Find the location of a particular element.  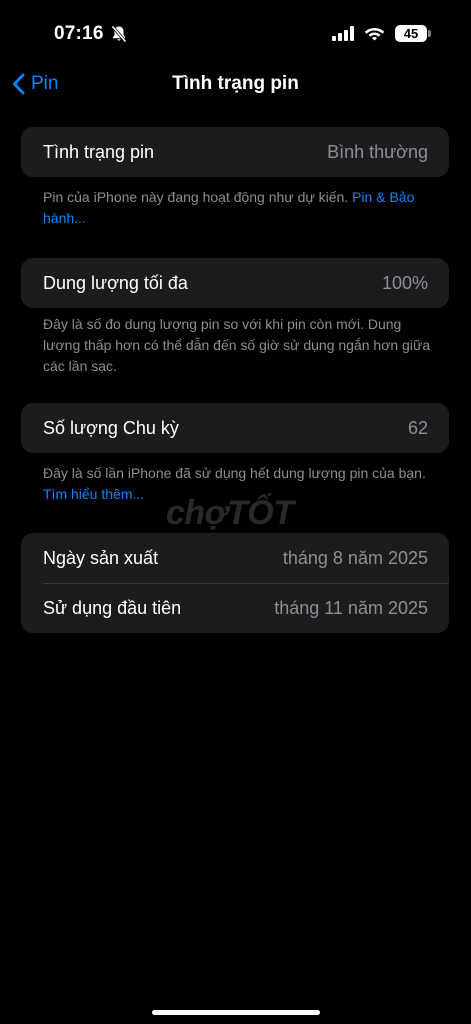

battery-level: 45 is located at coordinates (411, 33).